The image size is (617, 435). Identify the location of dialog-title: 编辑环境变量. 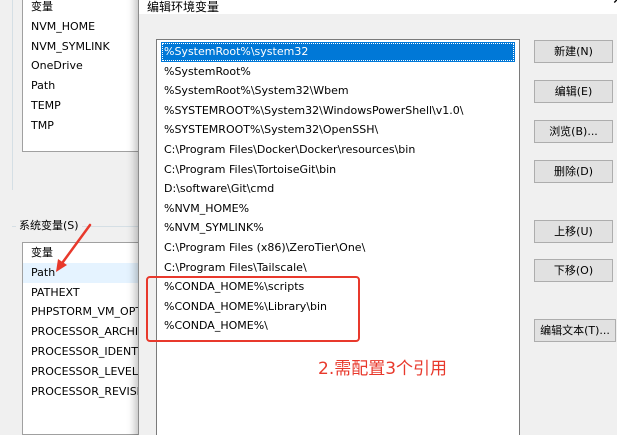
(183, 7).